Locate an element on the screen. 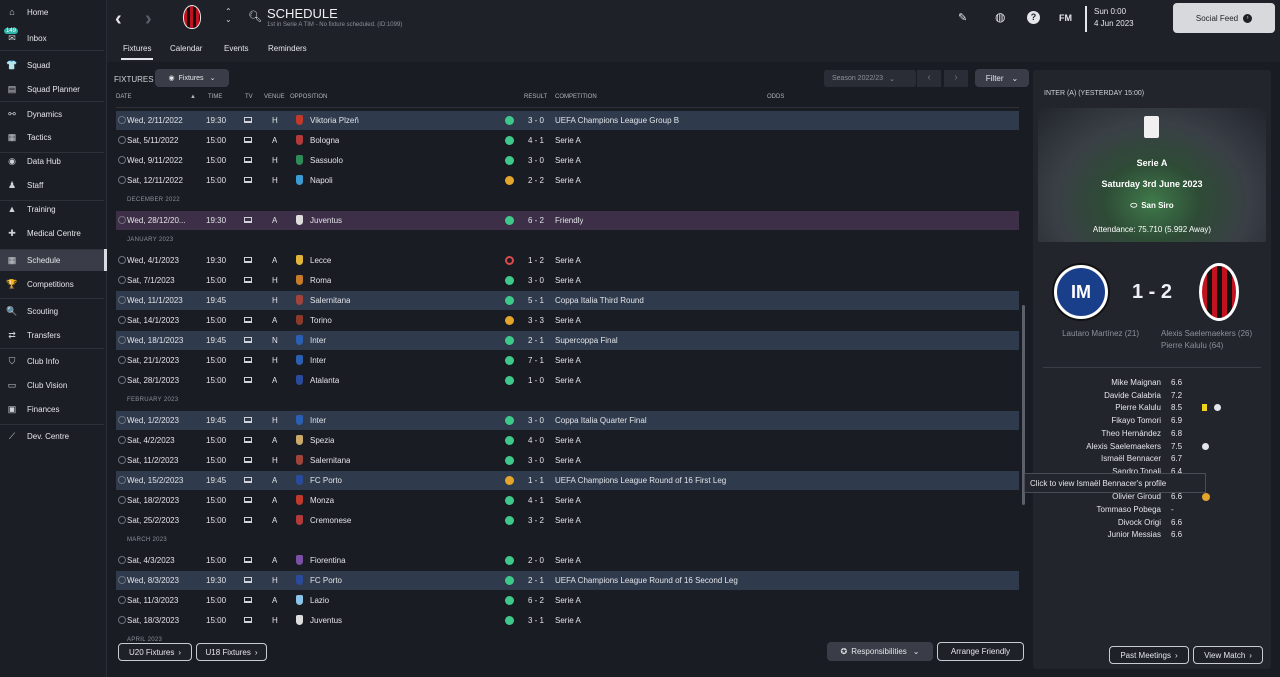 This screenshot has width=1280, height=677. sidebar-item-competitions: 🏆 Competitions is located at coordinates (52, 284).